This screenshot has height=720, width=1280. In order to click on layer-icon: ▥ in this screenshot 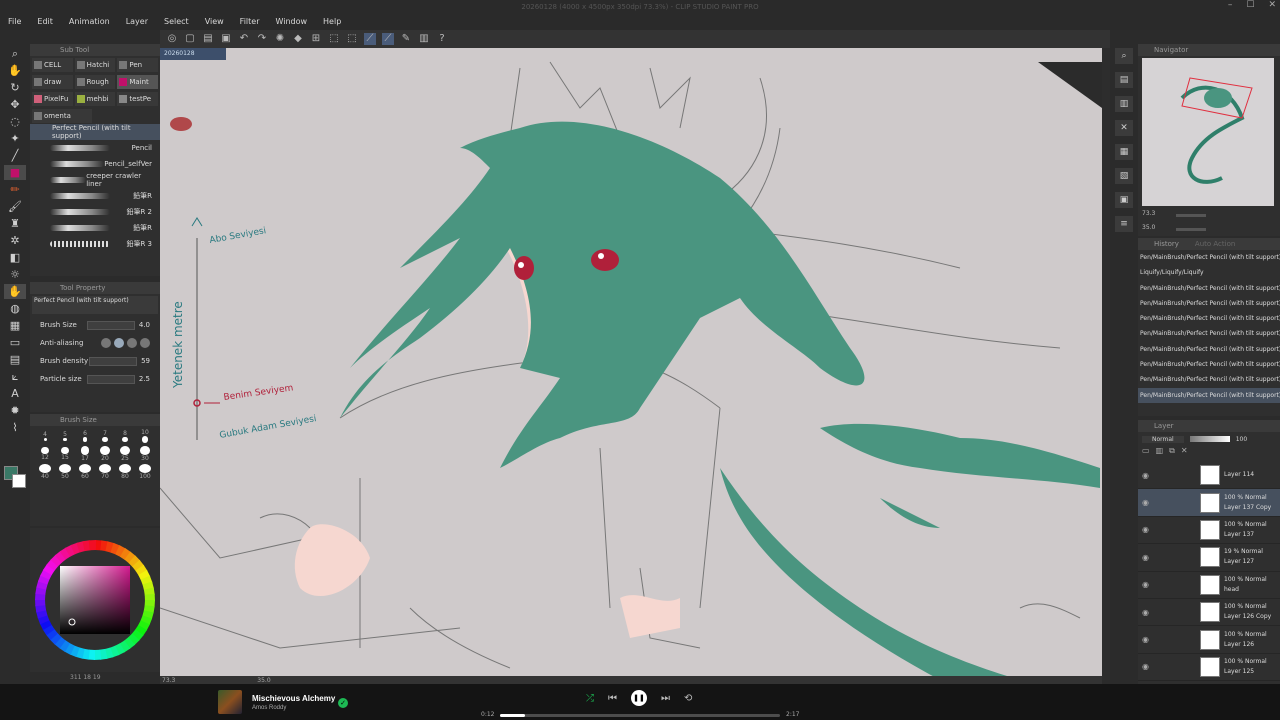, I will do `click(424, 39)`.